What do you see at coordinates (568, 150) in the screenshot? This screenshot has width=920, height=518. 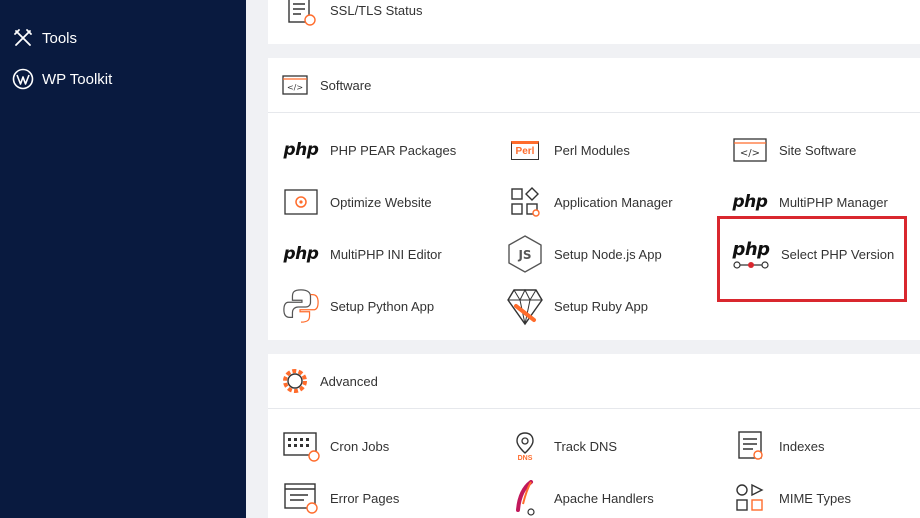 I see `tool-perl-modules: Perl Perl Modules` at bounding box center [568, 150].